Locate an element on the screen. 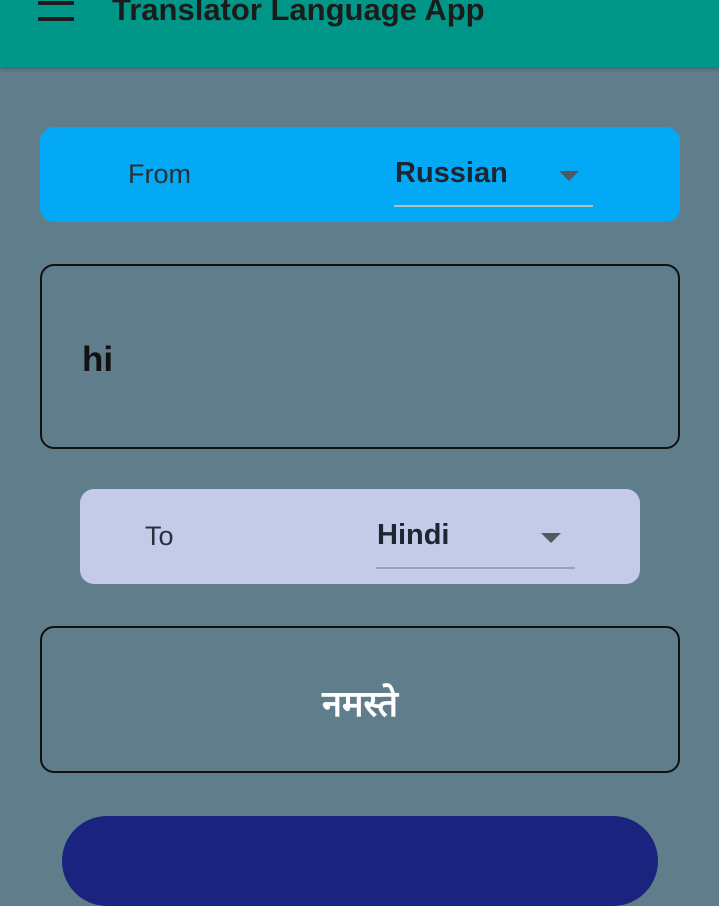 The height and width of the screenshot is (906, 719). translation-output-box: नमस्ते is located at coordinates (360, 699).